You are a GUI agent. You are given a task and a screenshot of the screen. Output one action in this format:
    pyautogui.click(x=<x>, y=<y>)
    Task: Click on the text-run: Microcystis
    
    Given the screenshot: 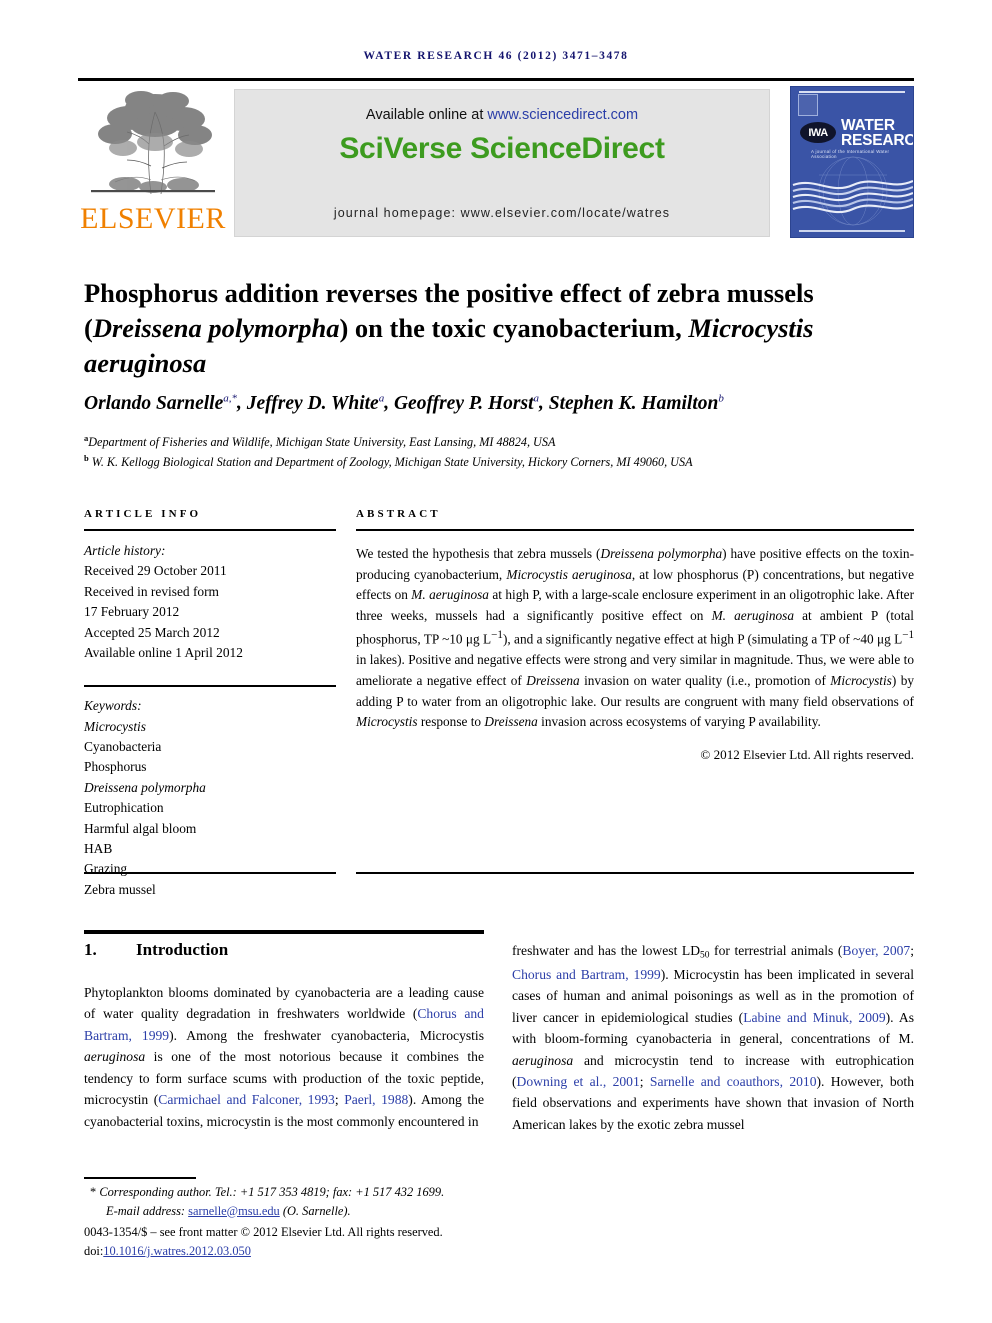 What is the action you would take?
    pyautogui.click(x=451, y=1035)
    